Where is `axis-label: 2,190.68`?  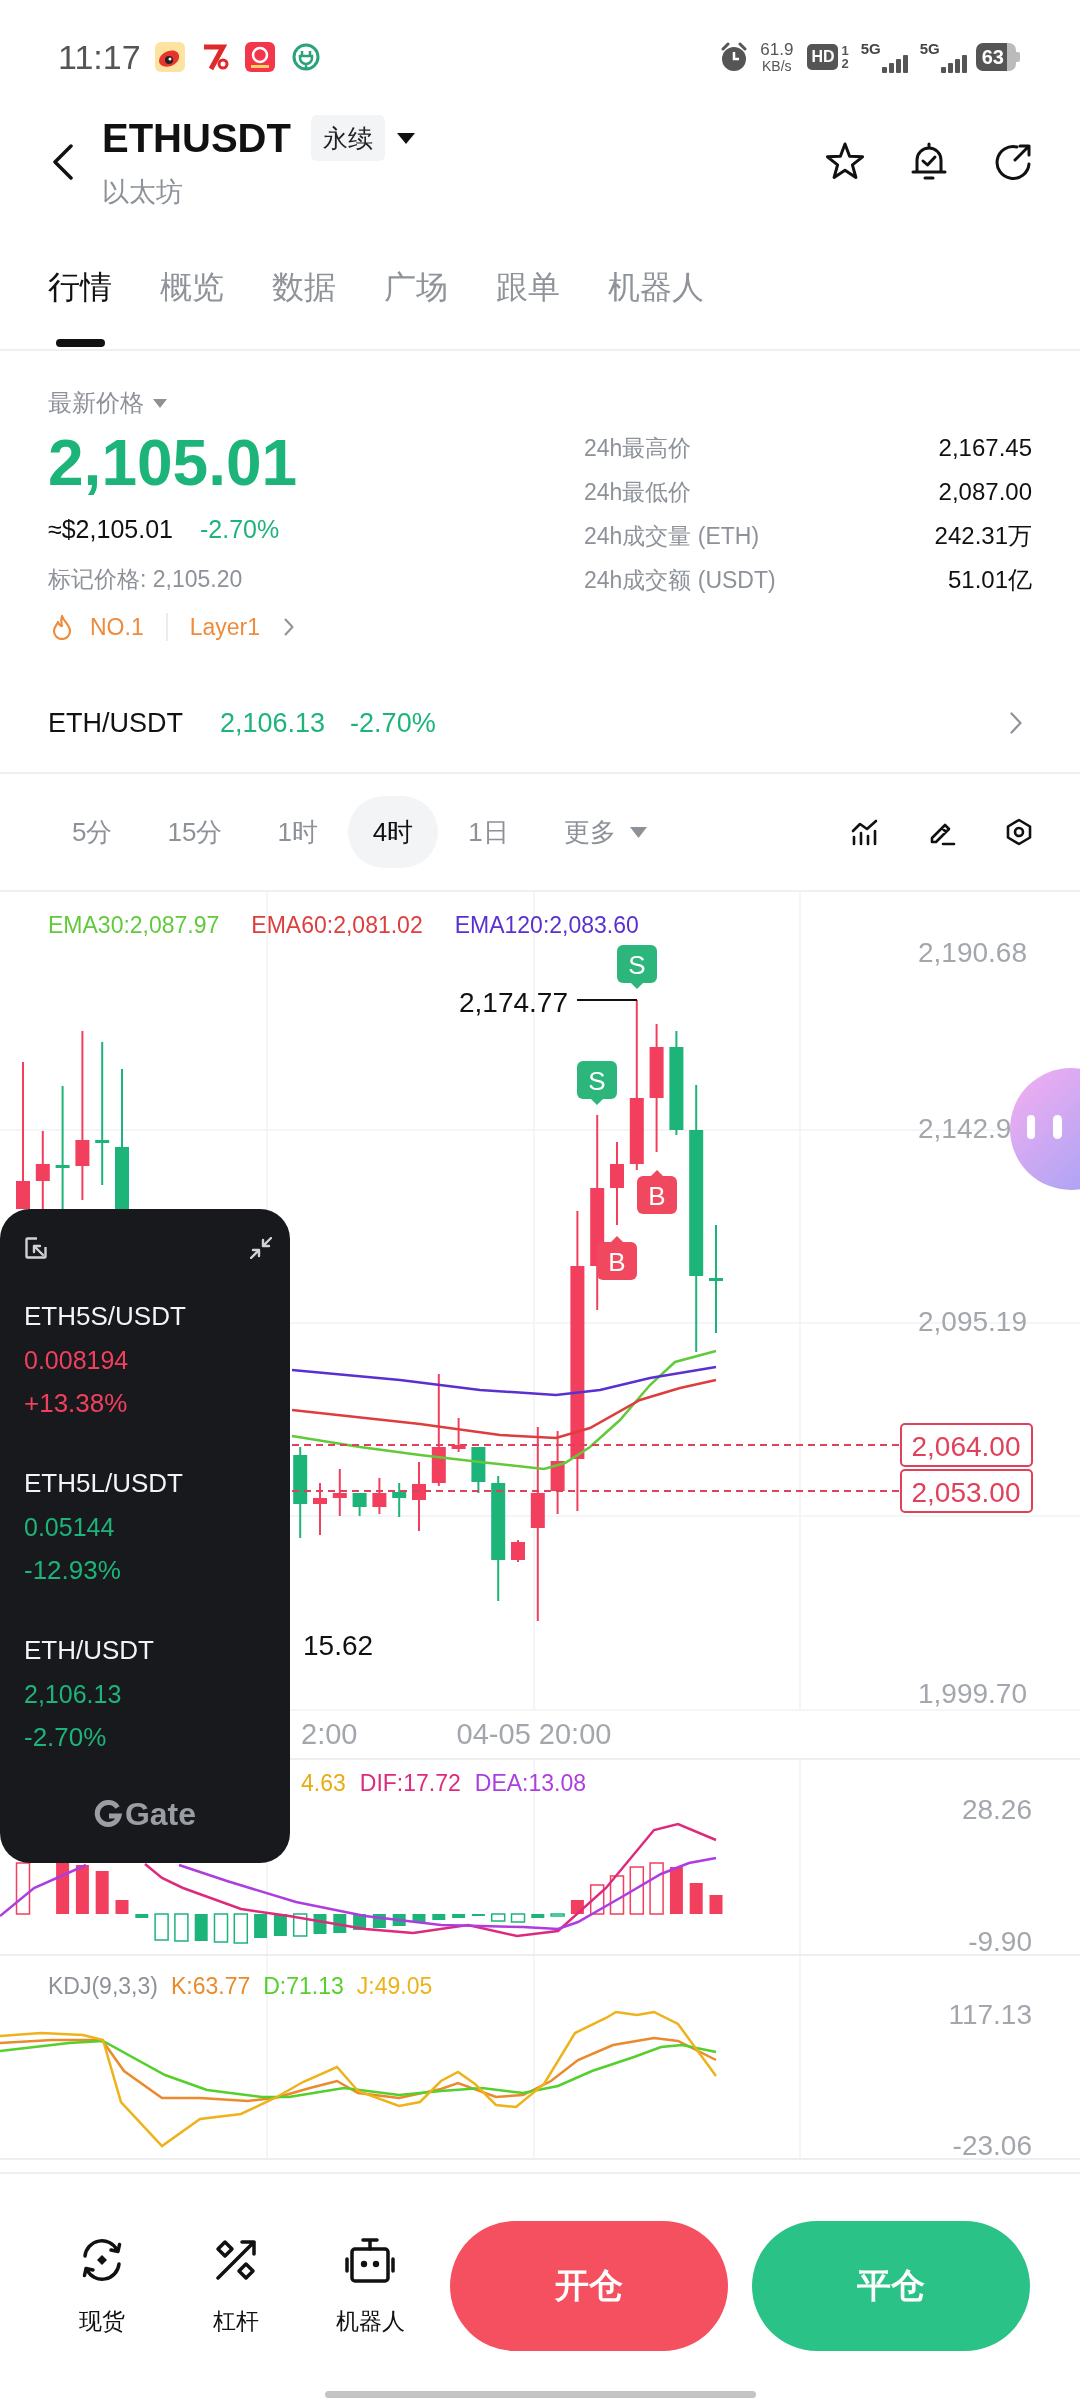 axis-label: 2,190.68 is located at coordinates (972, 952).